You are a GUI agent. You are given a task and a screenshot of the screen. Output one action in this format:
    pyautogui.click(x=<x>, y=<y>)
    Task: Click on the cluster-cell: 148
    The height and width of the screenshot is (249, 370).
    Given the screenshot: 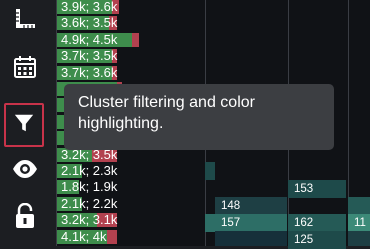 What is the action you would take?
    pyautogui.click(x=251, y=206)
    